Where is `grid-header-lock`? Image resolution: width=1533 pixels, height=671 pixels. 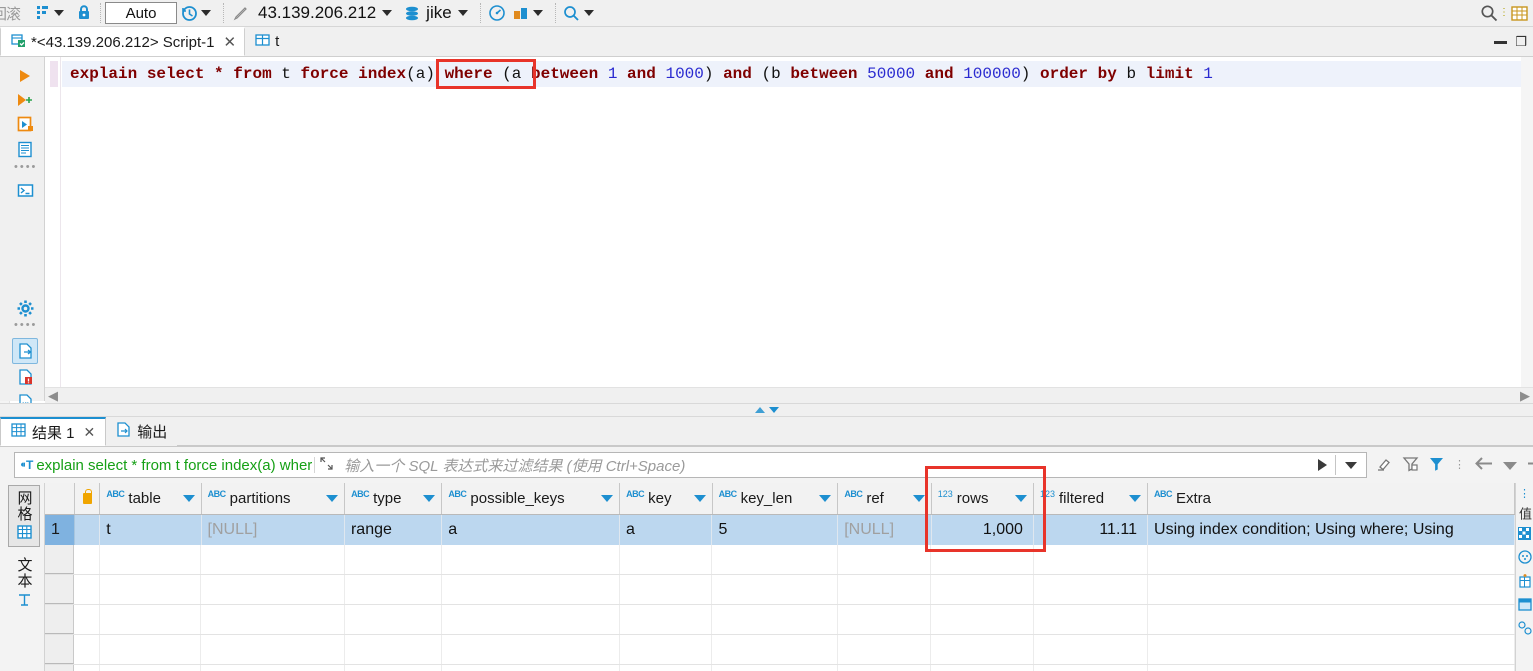 grid-header-lock is located at coordinates (88, 498).